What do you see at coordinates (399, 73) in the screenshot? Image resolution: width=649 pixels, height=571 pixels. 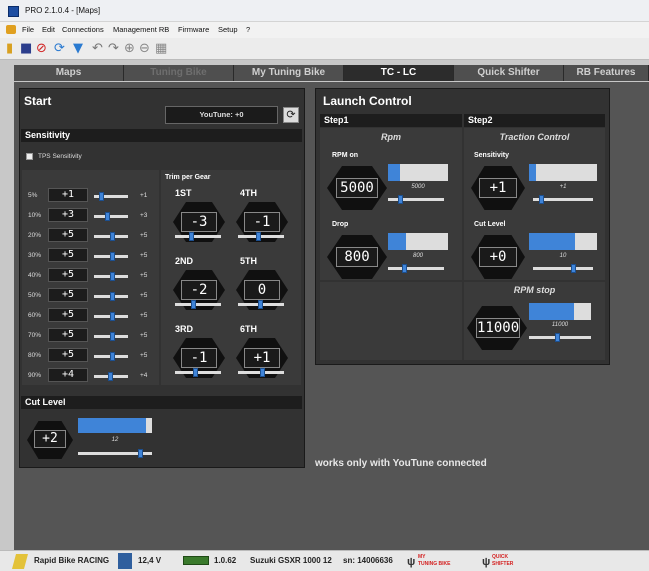 I see `tab-tc-lc: TC - LC` at bounding box center [399, 73].